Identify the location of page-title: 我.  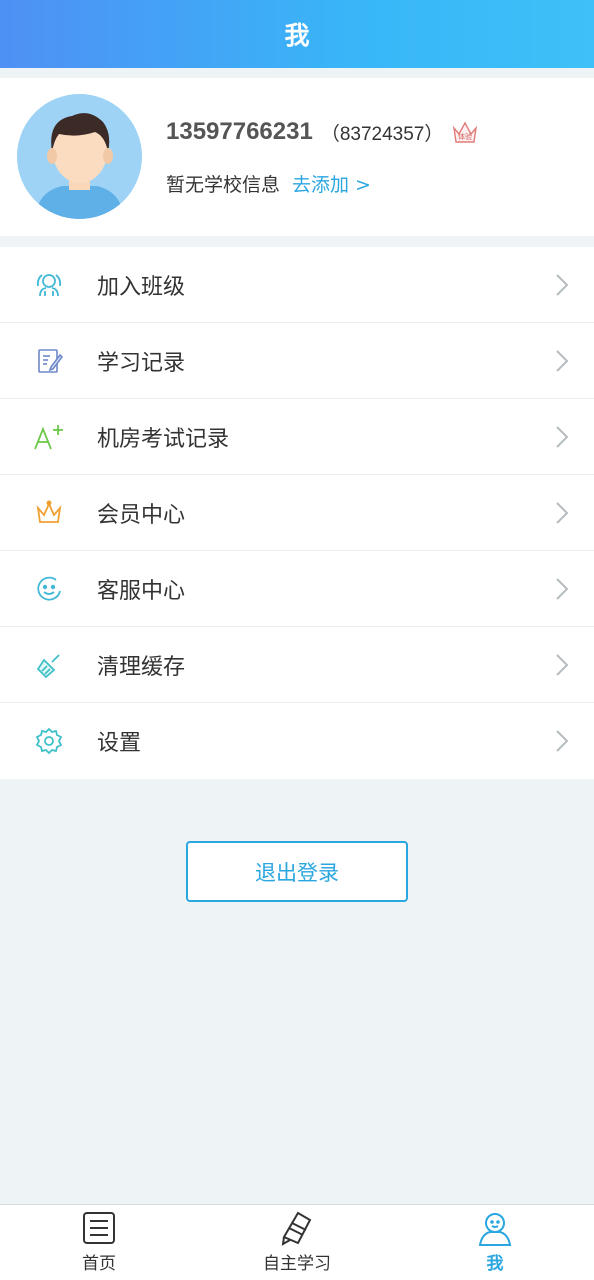
(297, 35).